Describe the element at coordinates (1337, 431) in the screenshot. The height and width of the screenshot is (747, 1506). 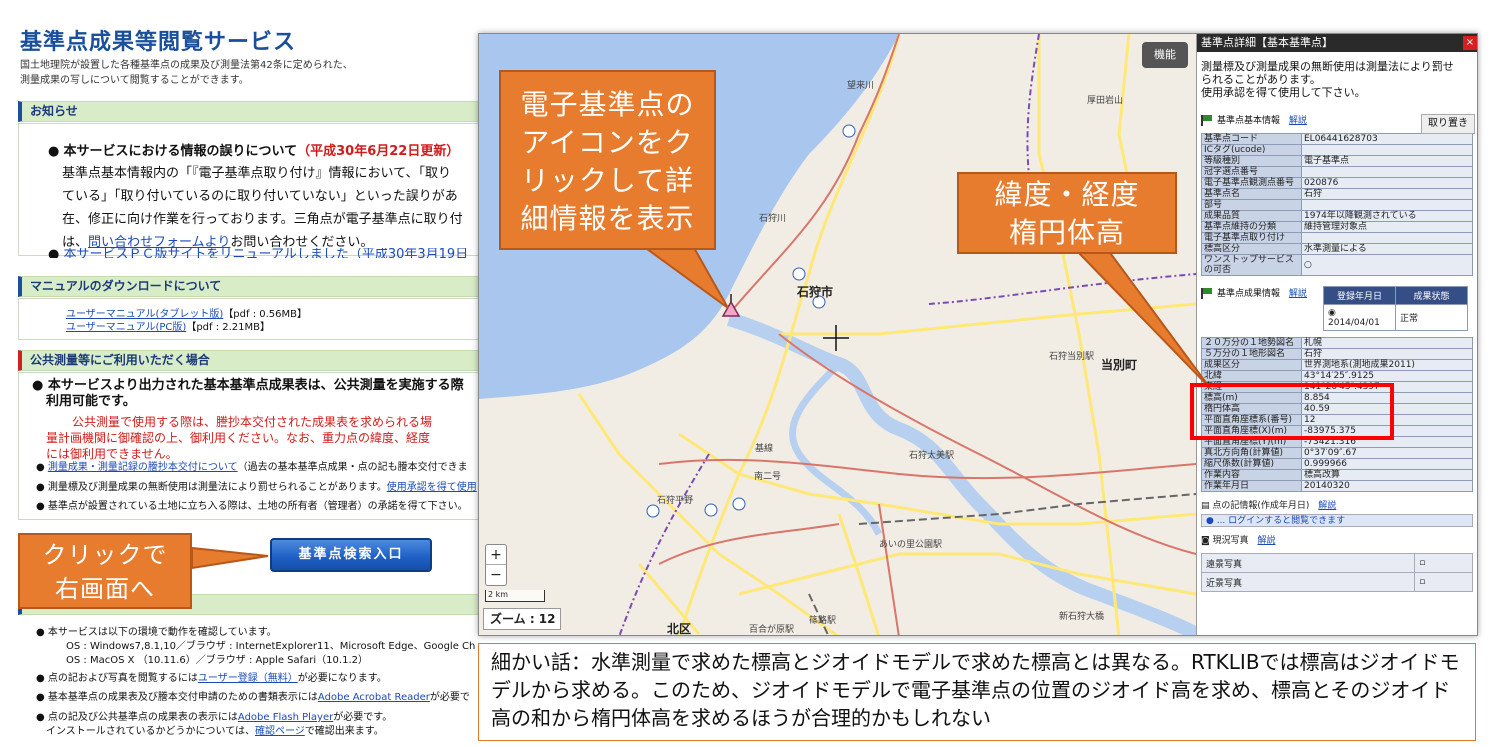
I see `table-row: 平面直角座標(X)(m) -83975.375` at that location.